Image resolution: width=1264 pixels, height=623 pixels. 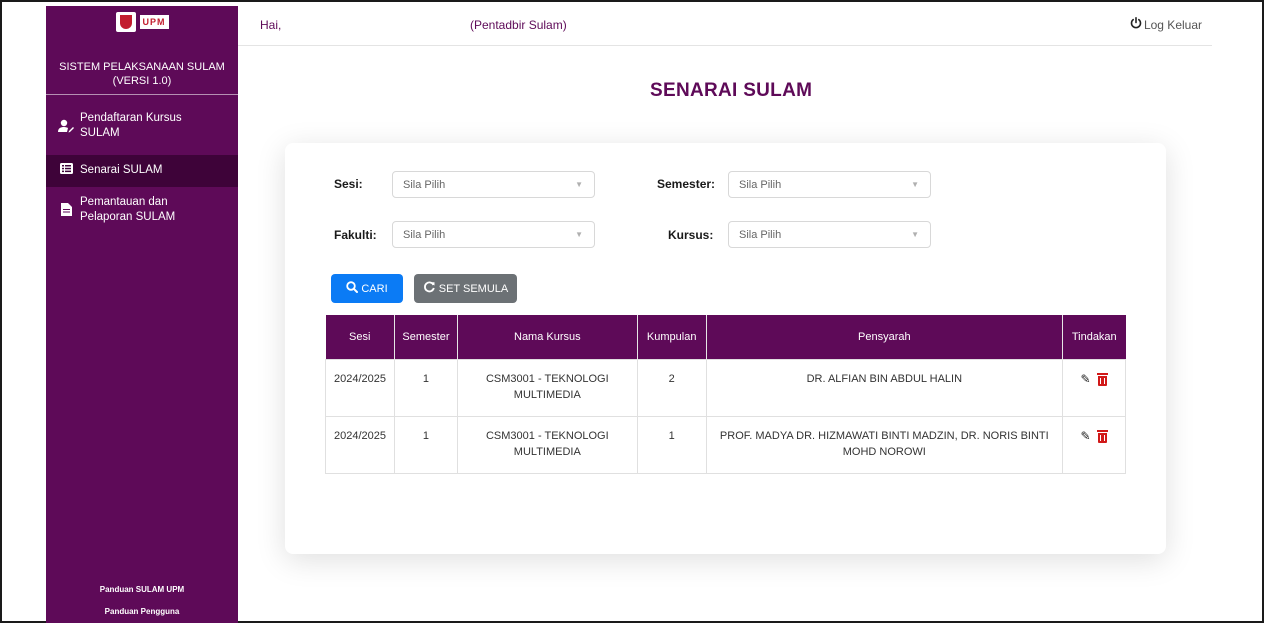 I want to click on sidebar-item-pendaftaran: Pendaftaran Kursus SULAM, so click(x=142, y=126).